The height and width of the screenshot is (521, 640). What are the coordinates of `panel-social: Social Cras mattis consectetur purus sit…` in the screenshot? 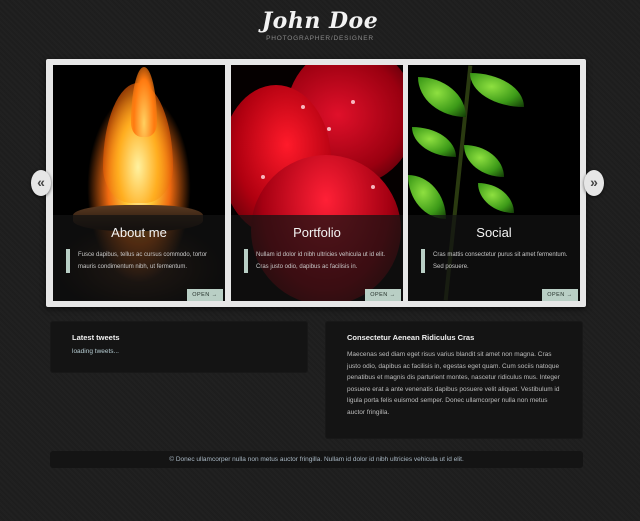 It's located at (494, 183).